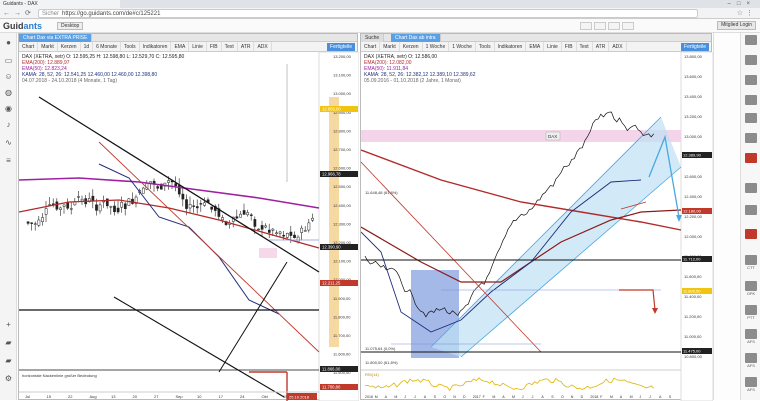  What do you see at coordinates (8, 13) in the screenshot?
I see `back-icon: ←` at bounding box center [8, 13].